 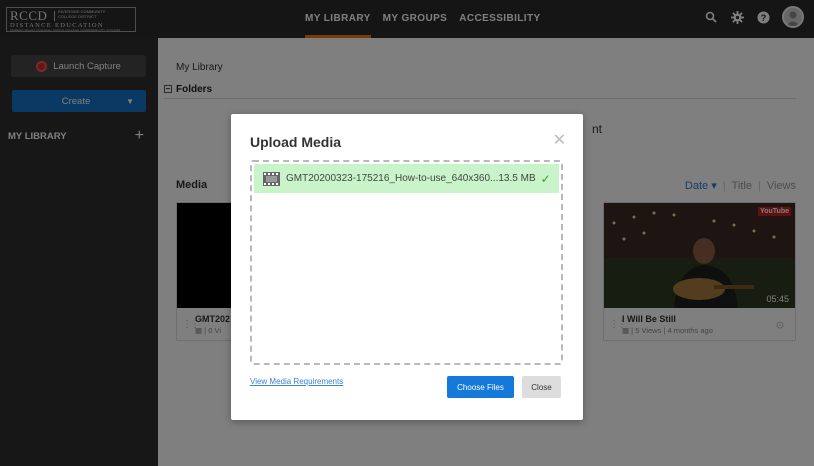 What do you see at coordinates (271, 178) in the screenshot?
I see `video-file-icon` at bounding box center [271, 178].